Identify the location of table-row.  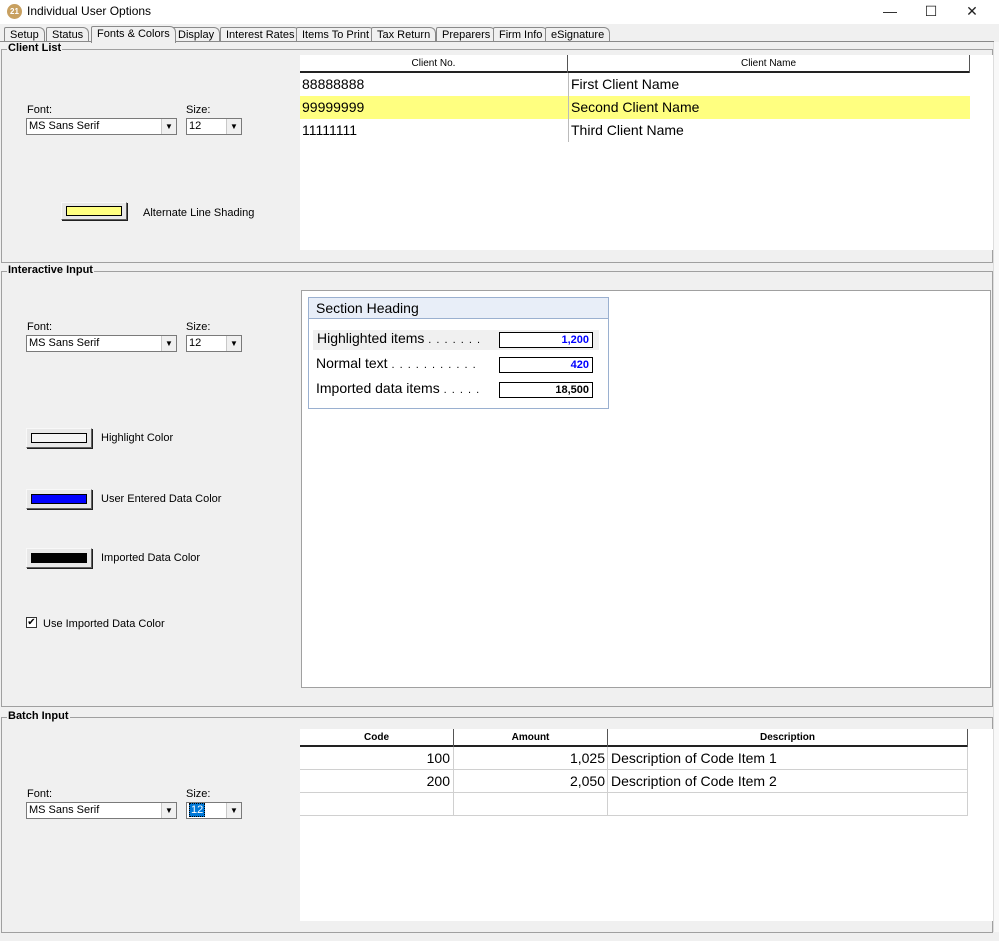
(634, 804).